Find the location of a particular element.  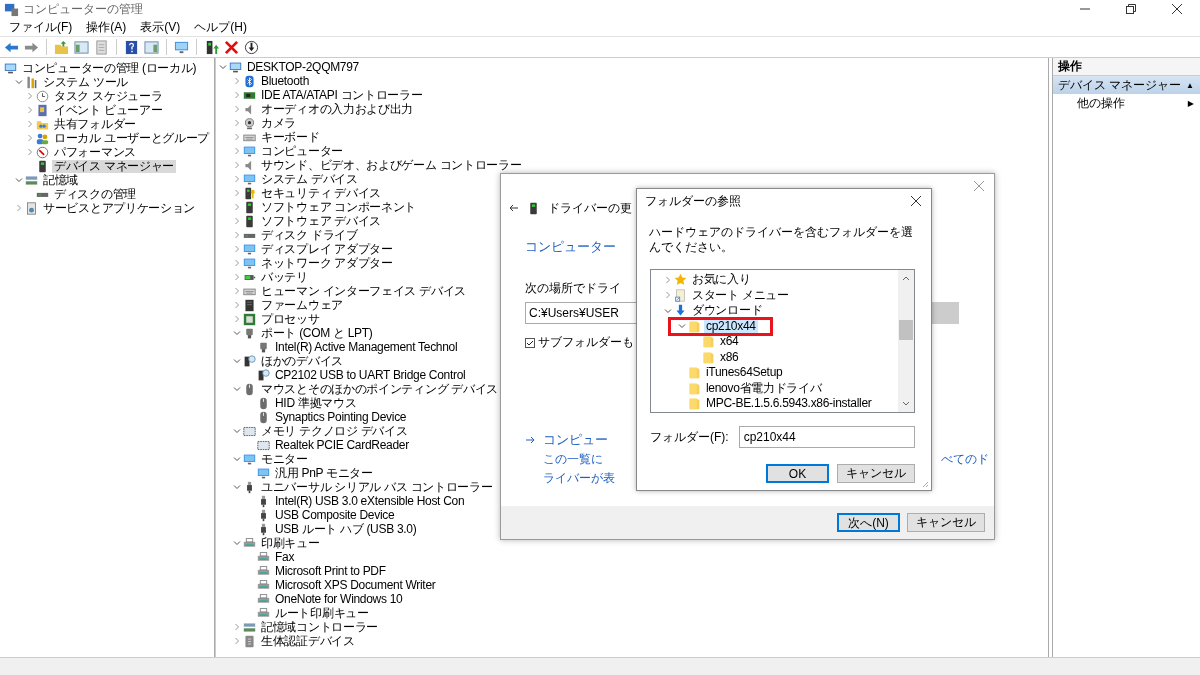

resize-grip-icon is located at coordinates (925, 484).